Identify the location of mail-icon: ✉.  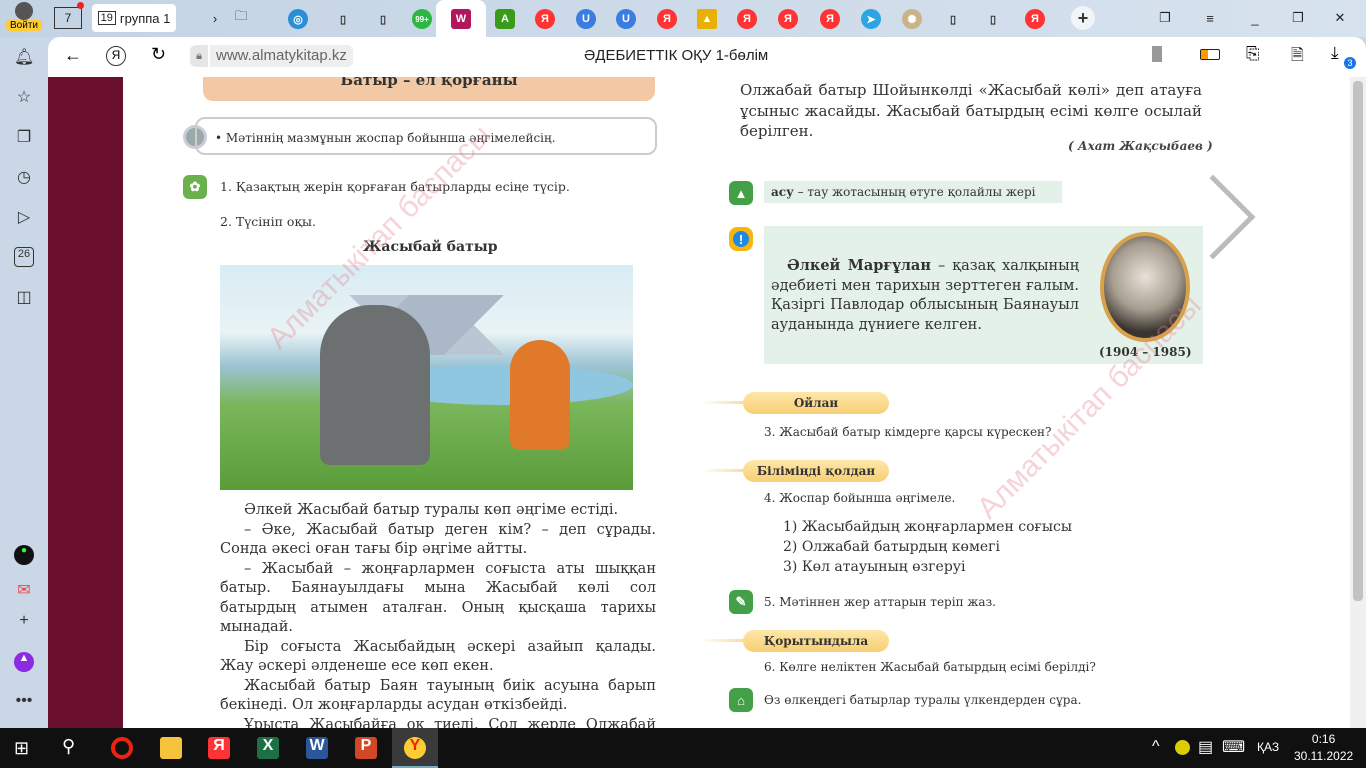
(24, 590).